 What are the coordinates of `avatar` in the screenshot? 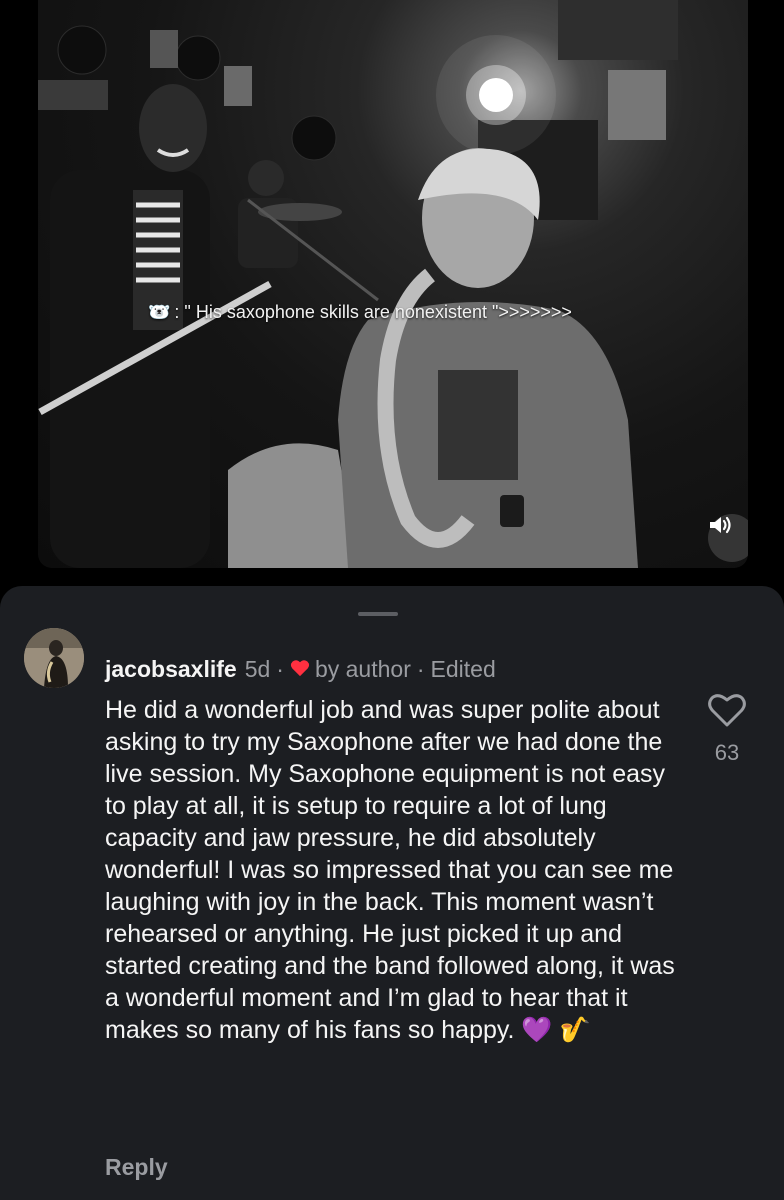 It's located at (54, 658).